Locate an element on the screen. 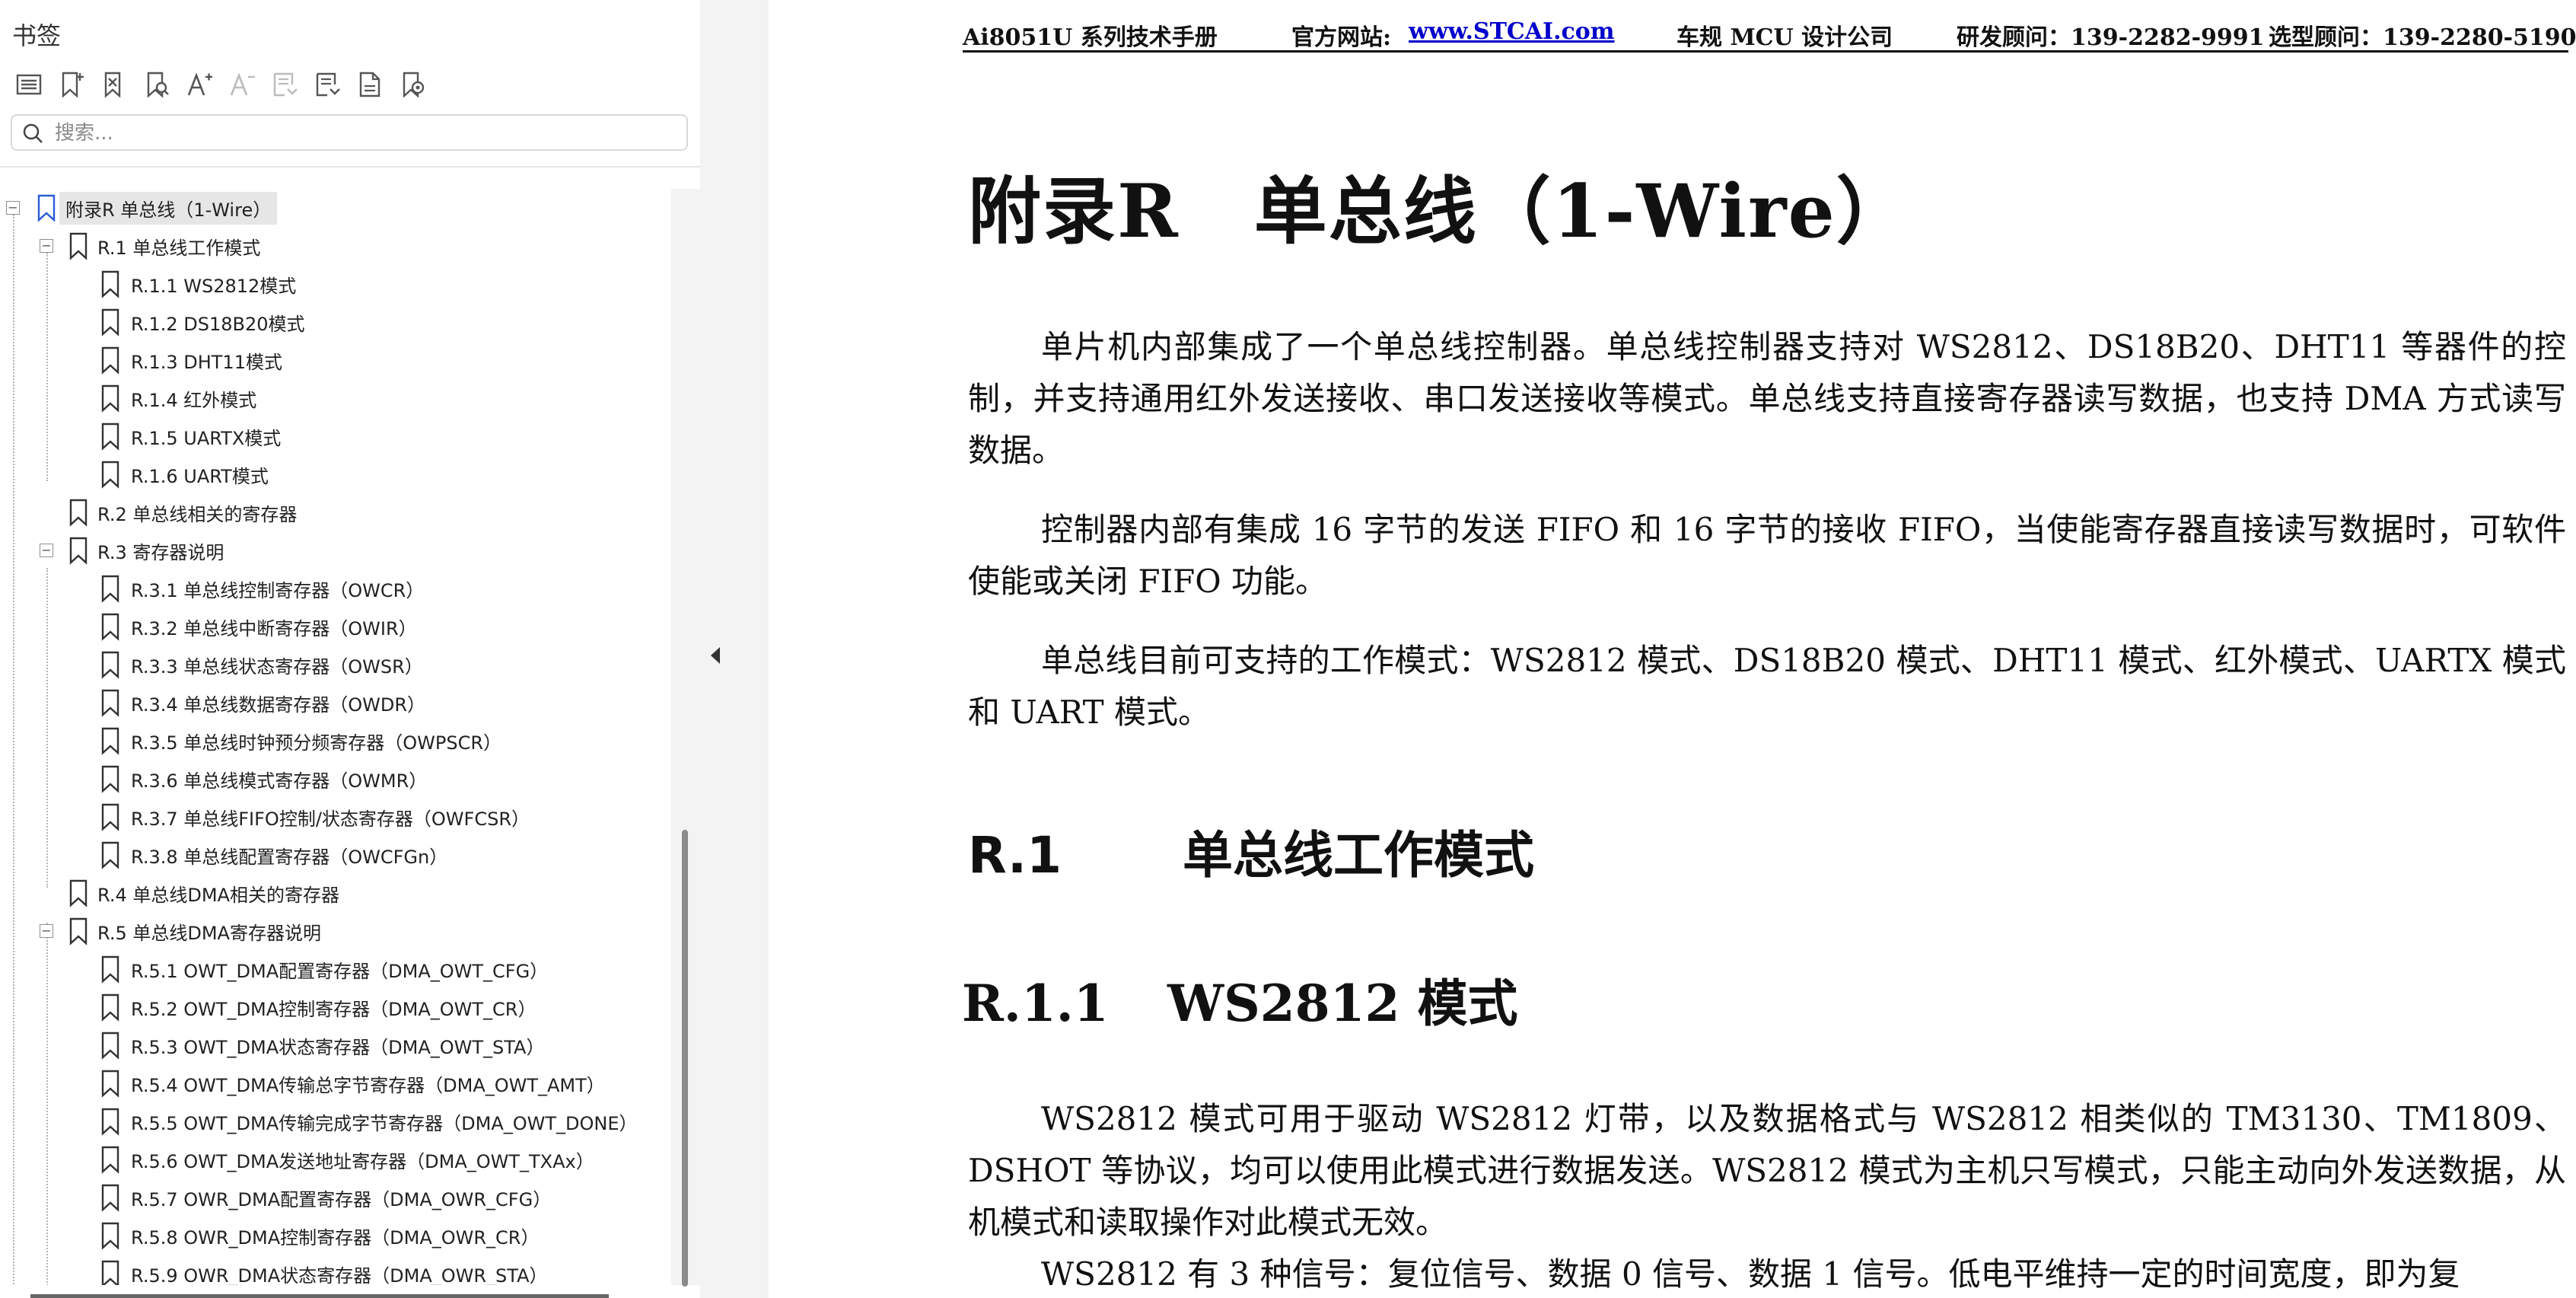 The height and width of the screenshot is (1298, 2576). bookmark-label: R.3.6 单总线模式寄存器（OWMR） is located at coordinates (279, 781).